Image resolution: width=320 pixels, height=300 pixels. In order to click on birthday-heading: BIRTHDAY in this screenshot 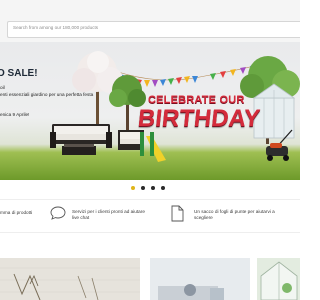, I will do `click(199, 118)`.